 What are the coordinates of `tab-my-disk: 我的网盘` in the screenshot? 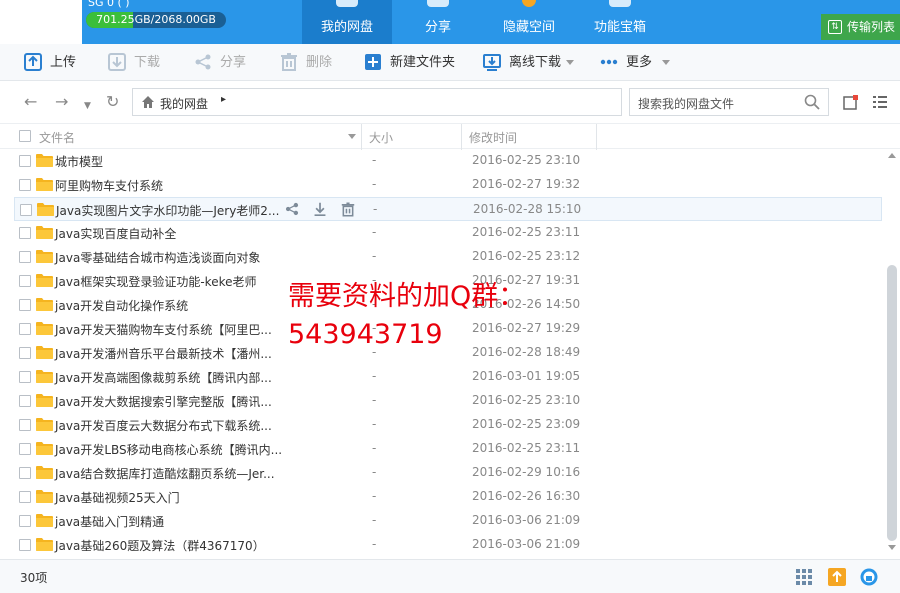 It's located at (347, 22).